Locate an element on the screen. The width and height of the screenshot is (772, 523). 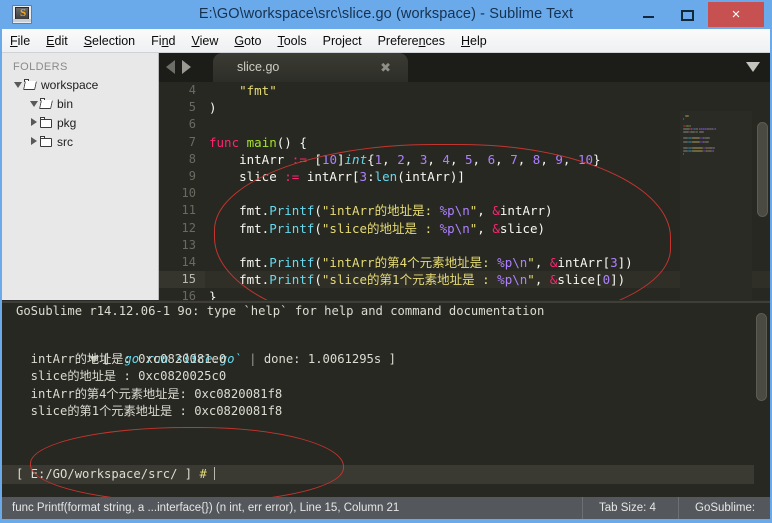
code-token: 9 is located at coordinates (559, 159).